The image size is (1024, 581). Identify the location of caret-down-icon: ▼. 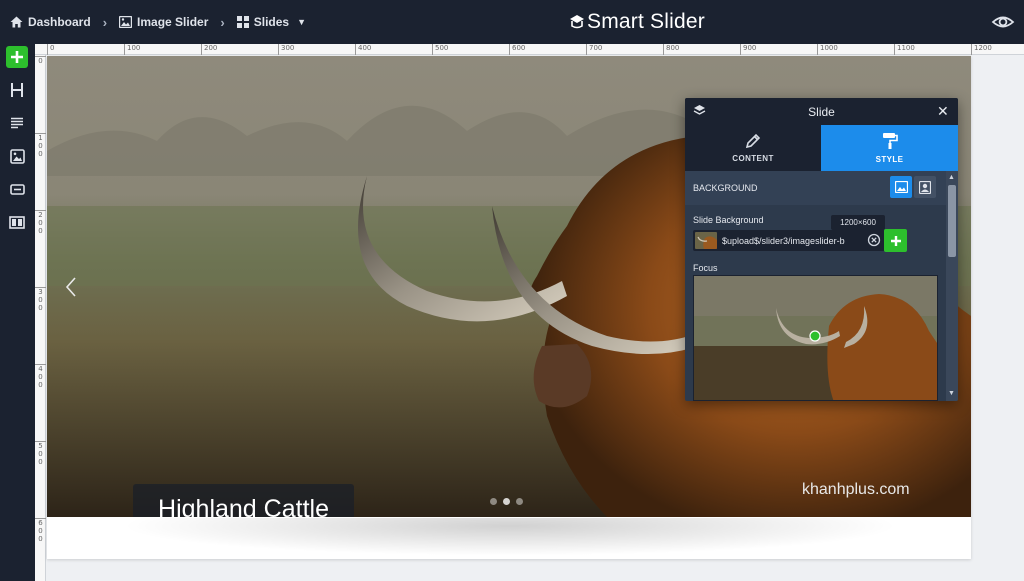
(302, 22).